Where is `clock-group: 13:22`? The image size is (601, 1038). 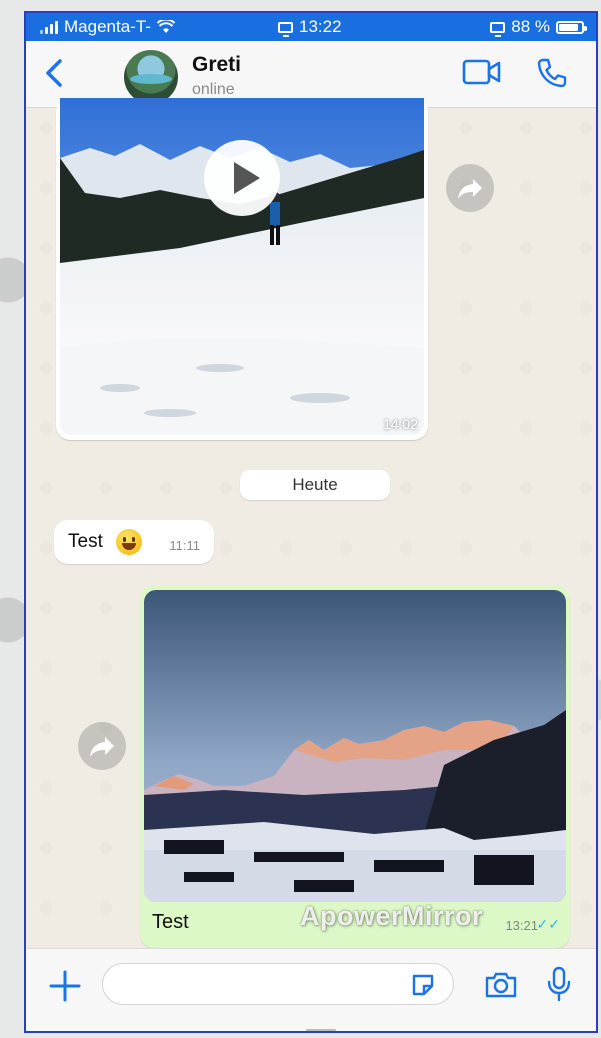 clock-group: 13:22 is located at coordinates (310, 27).